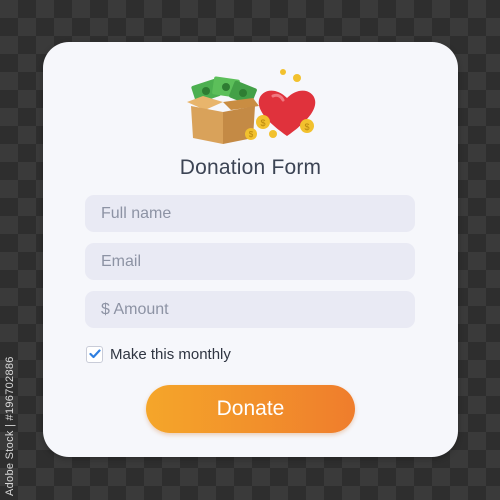  I want to click on monthly-label: Make this monthly, so click(170, 354).